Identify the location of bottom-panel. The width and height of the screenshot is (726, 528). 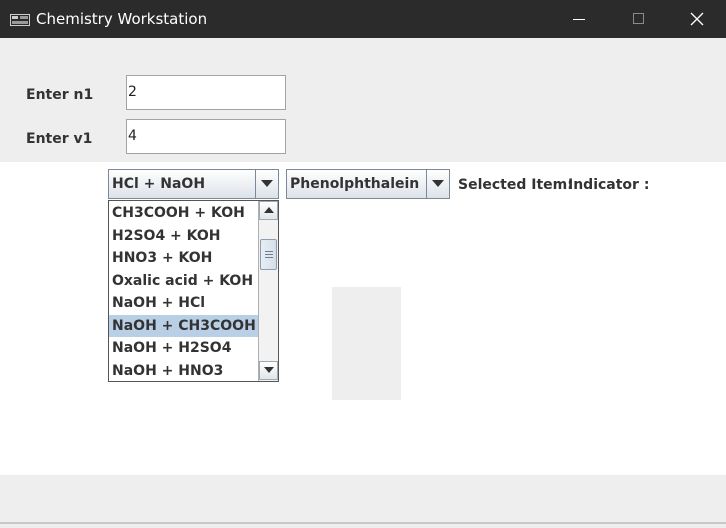
(363, 501).